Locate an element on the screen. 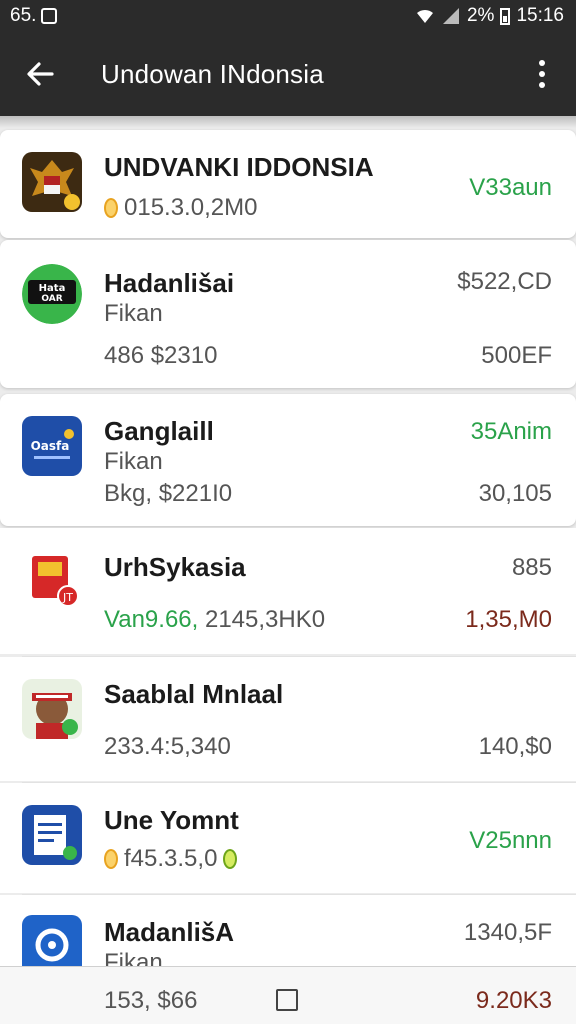  status-bar: 65. 2% 15:16 is located at coordinates (288, 16).